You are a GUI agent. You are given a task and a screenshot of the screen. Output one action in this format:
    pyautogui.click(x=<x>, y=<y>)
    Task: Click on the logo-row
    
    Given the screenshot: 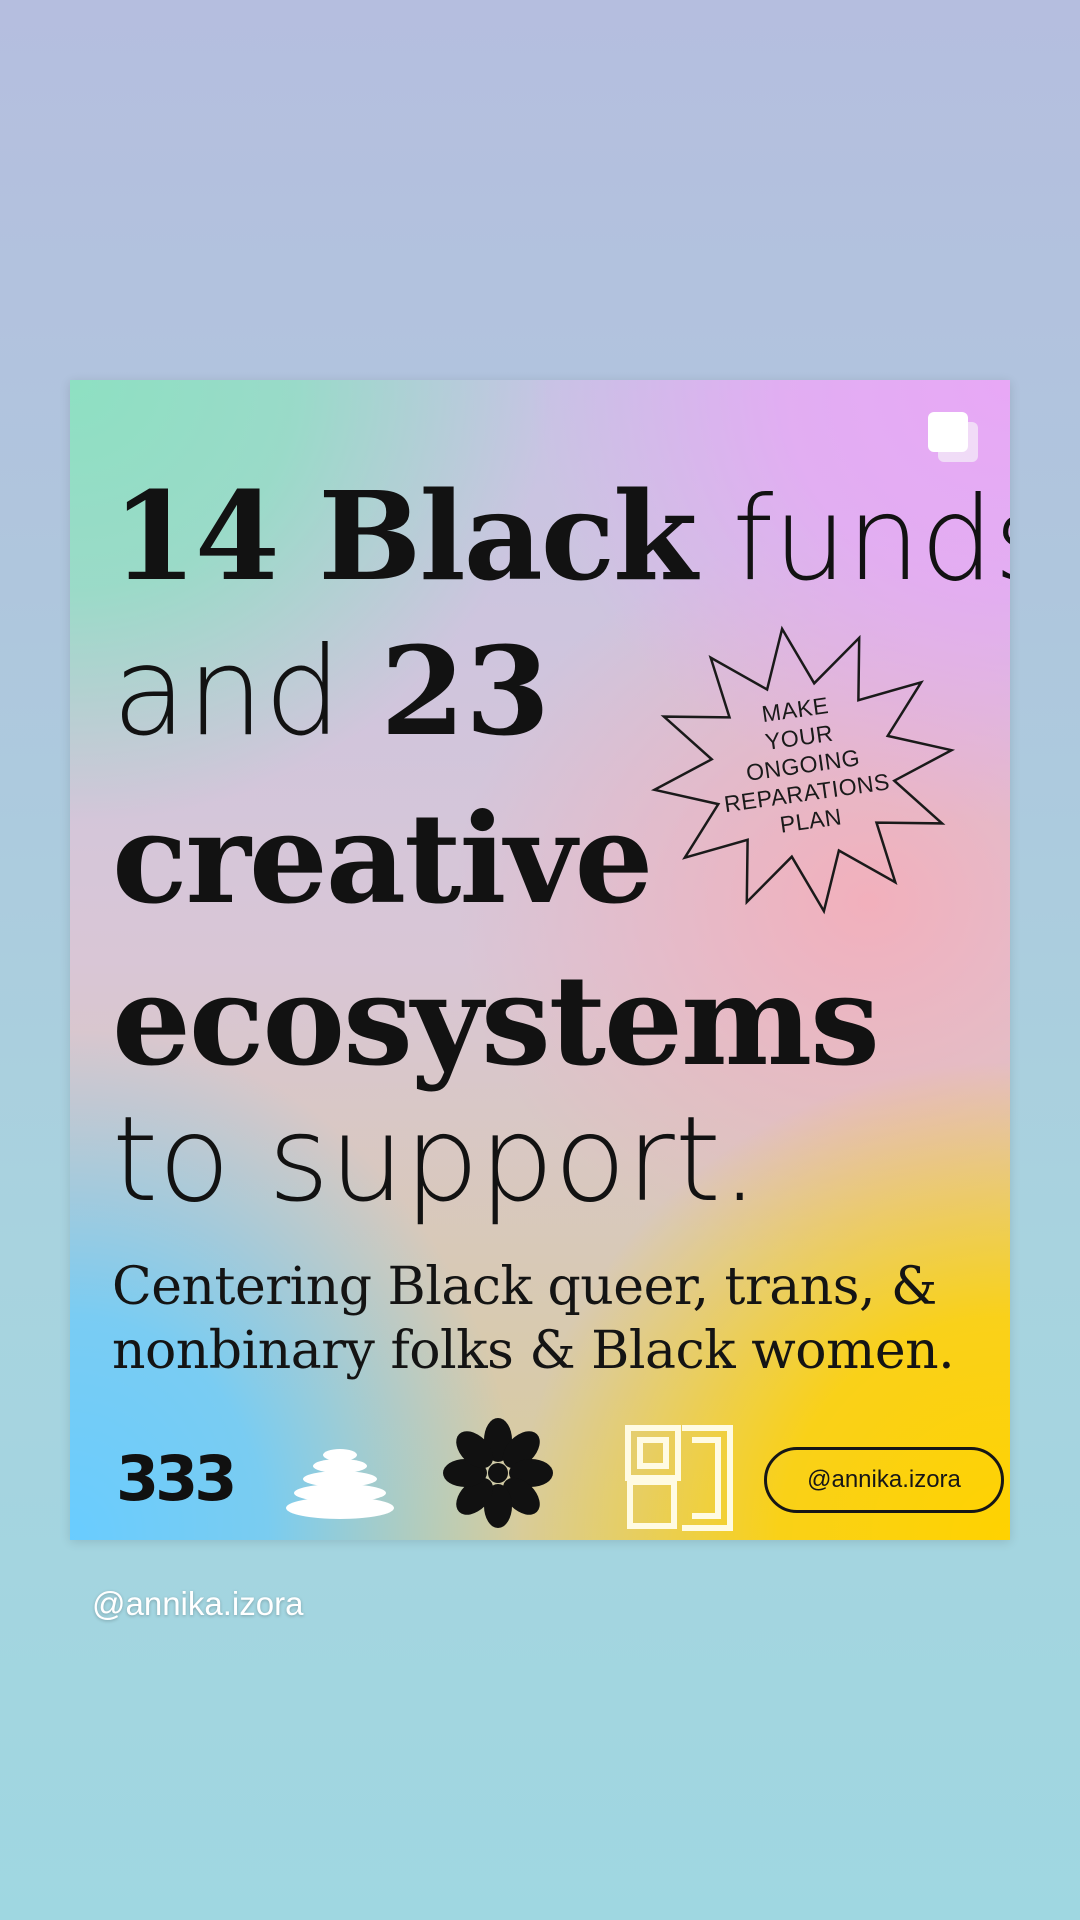 What is the action you would take?
    pyautogui.click(x=509, y=1474)
    